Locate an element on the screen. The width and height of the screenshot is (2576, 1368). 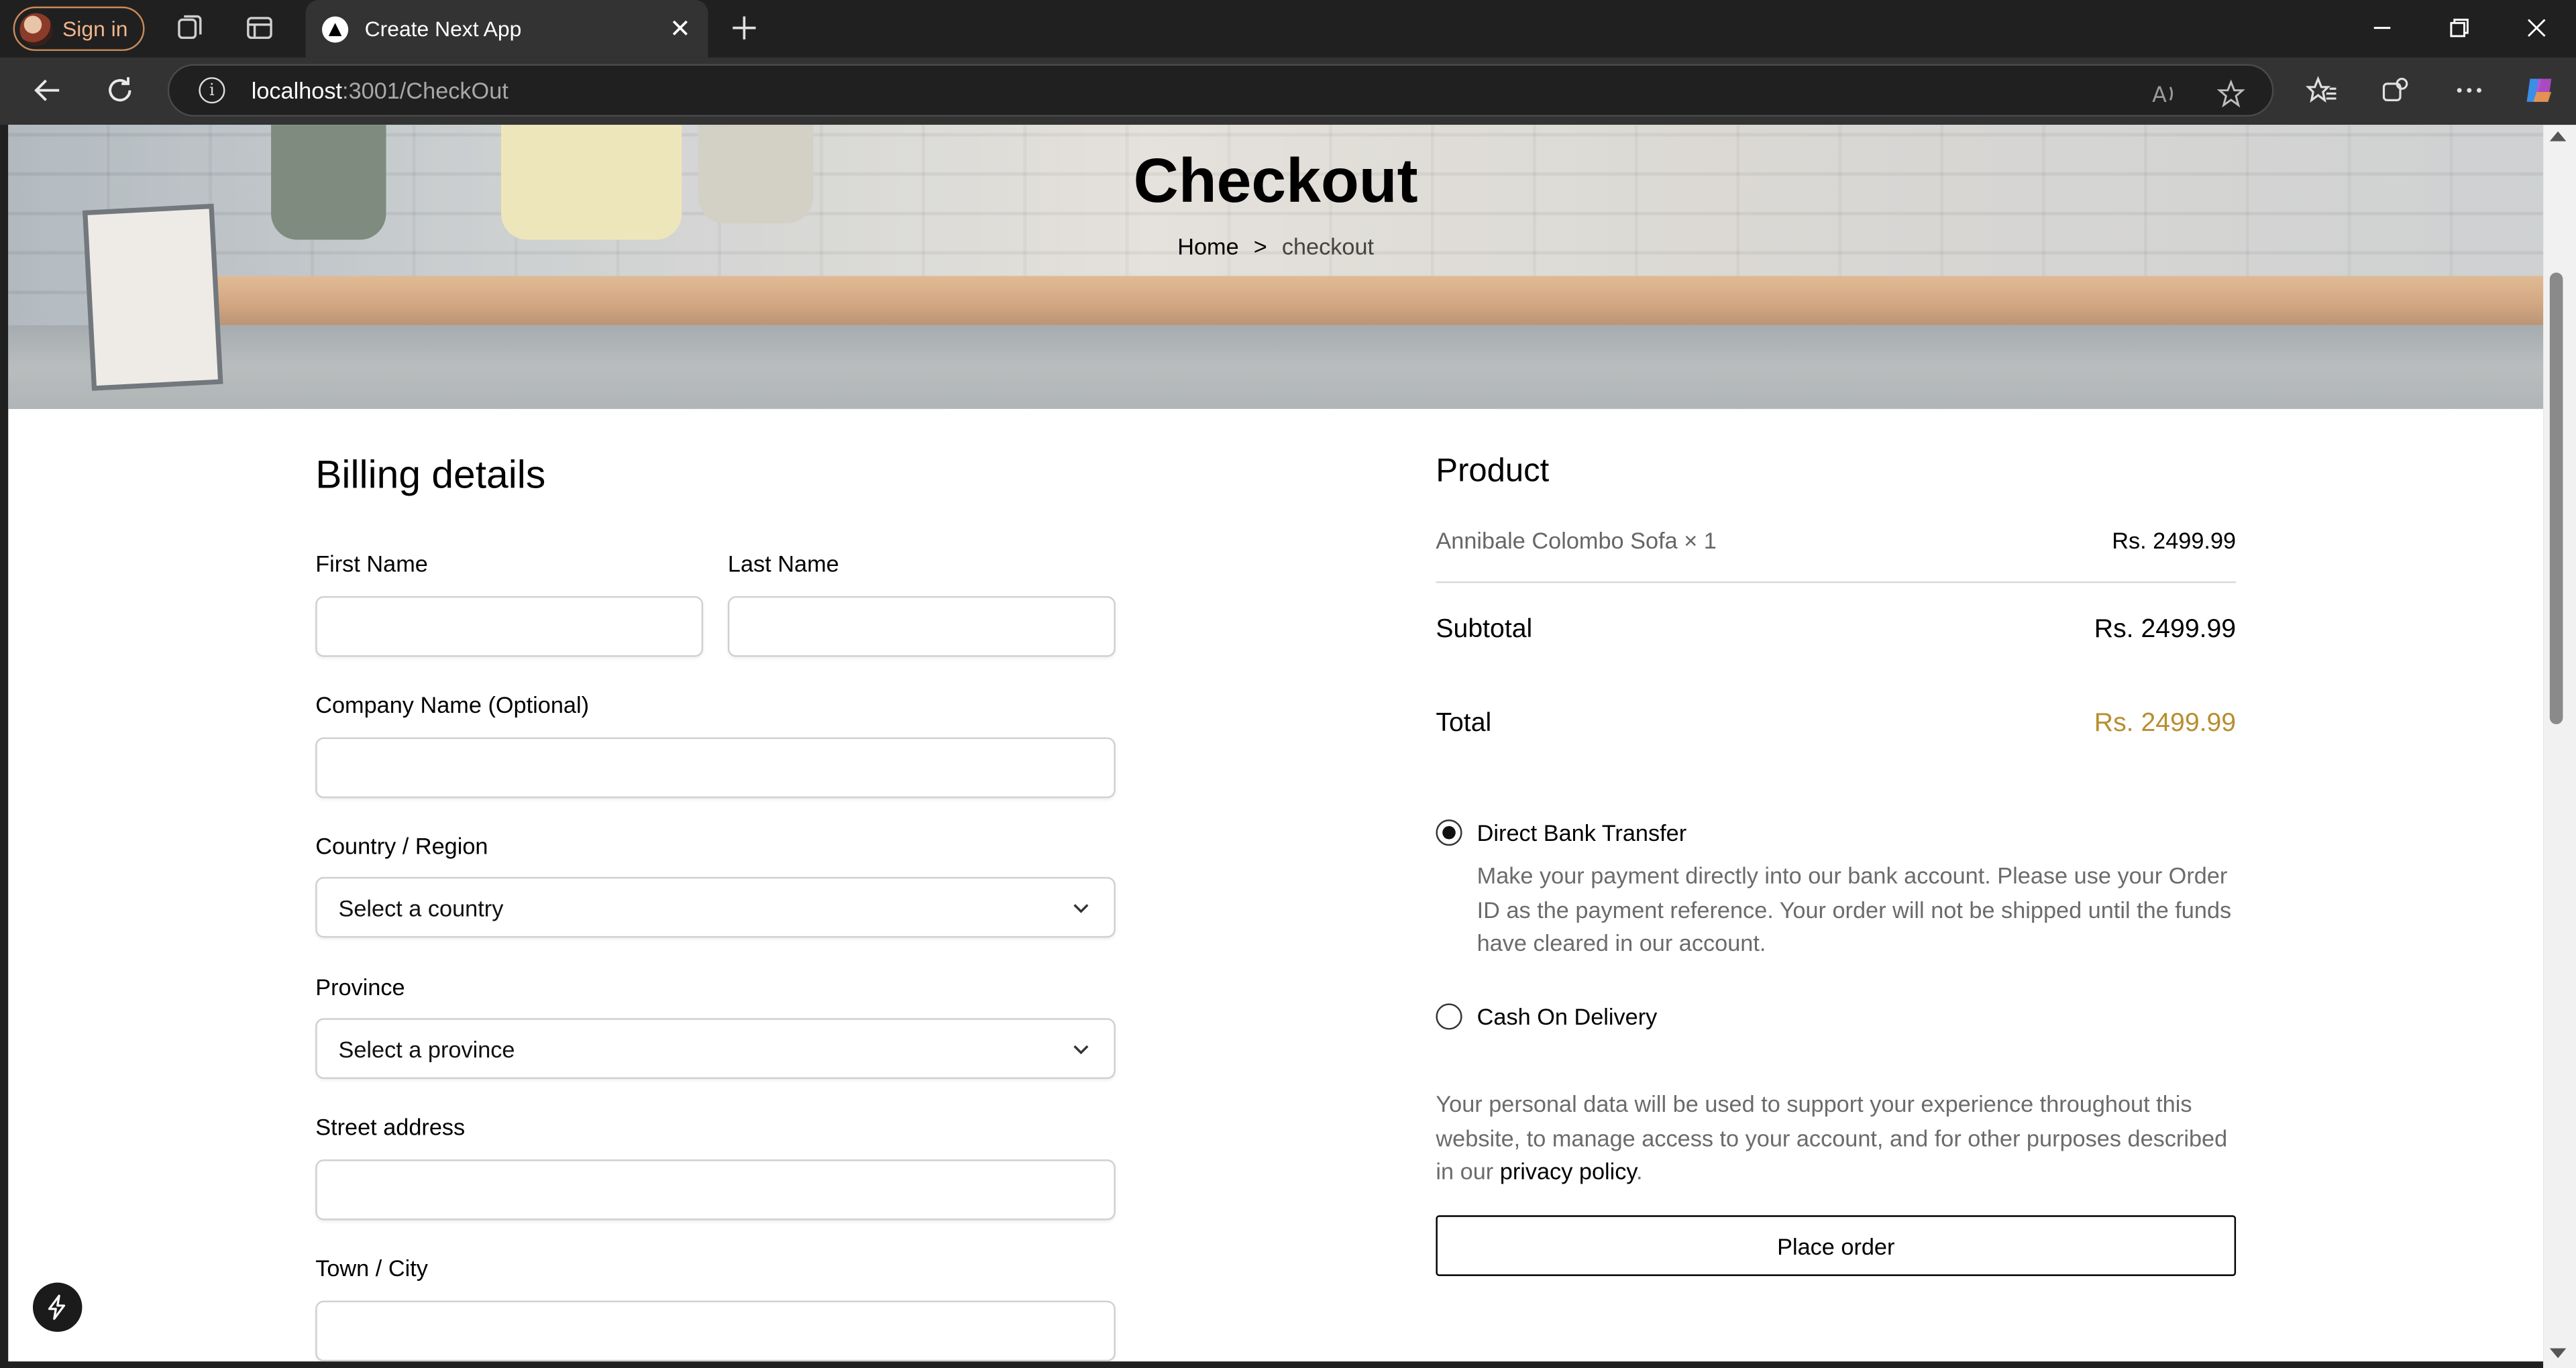
nextjs-favicon-icon is located at coordinates (335, 28).